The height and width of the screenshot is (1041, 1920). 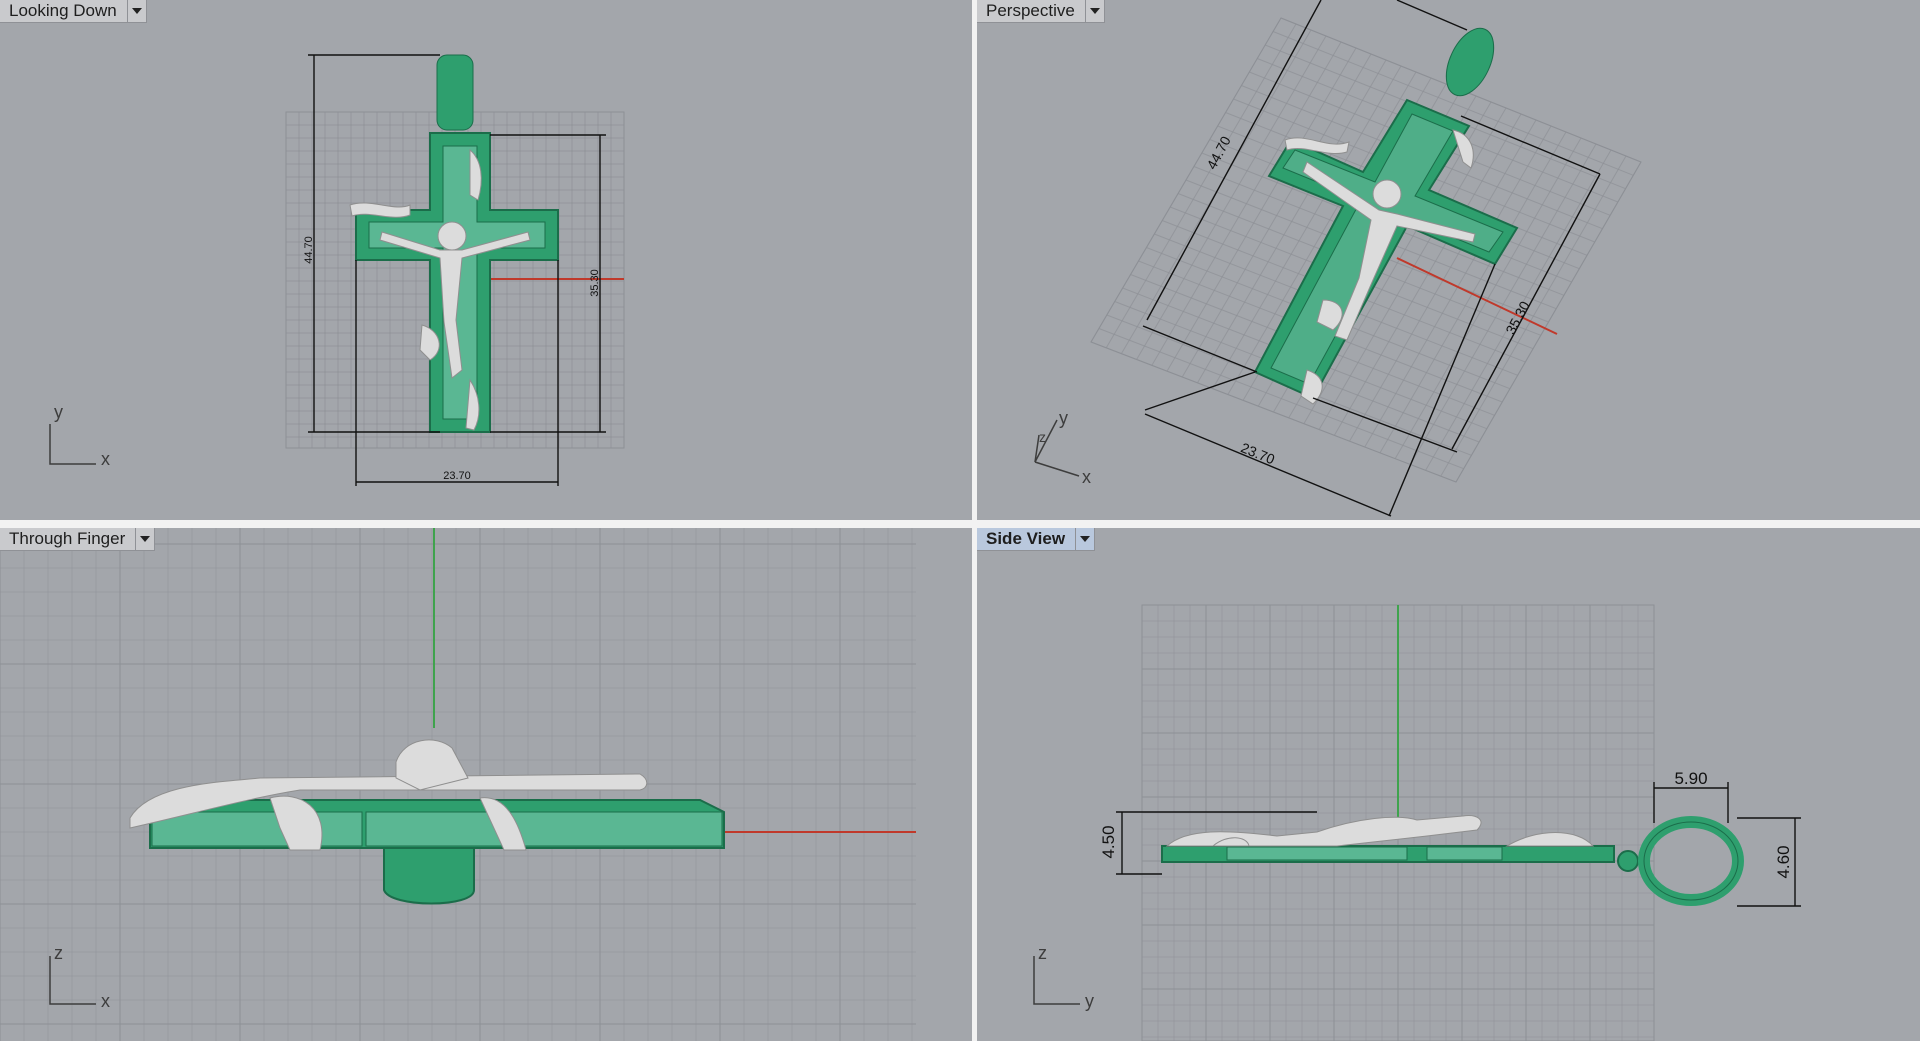 I want to click on bail-link, so click(x=1628, y=861).